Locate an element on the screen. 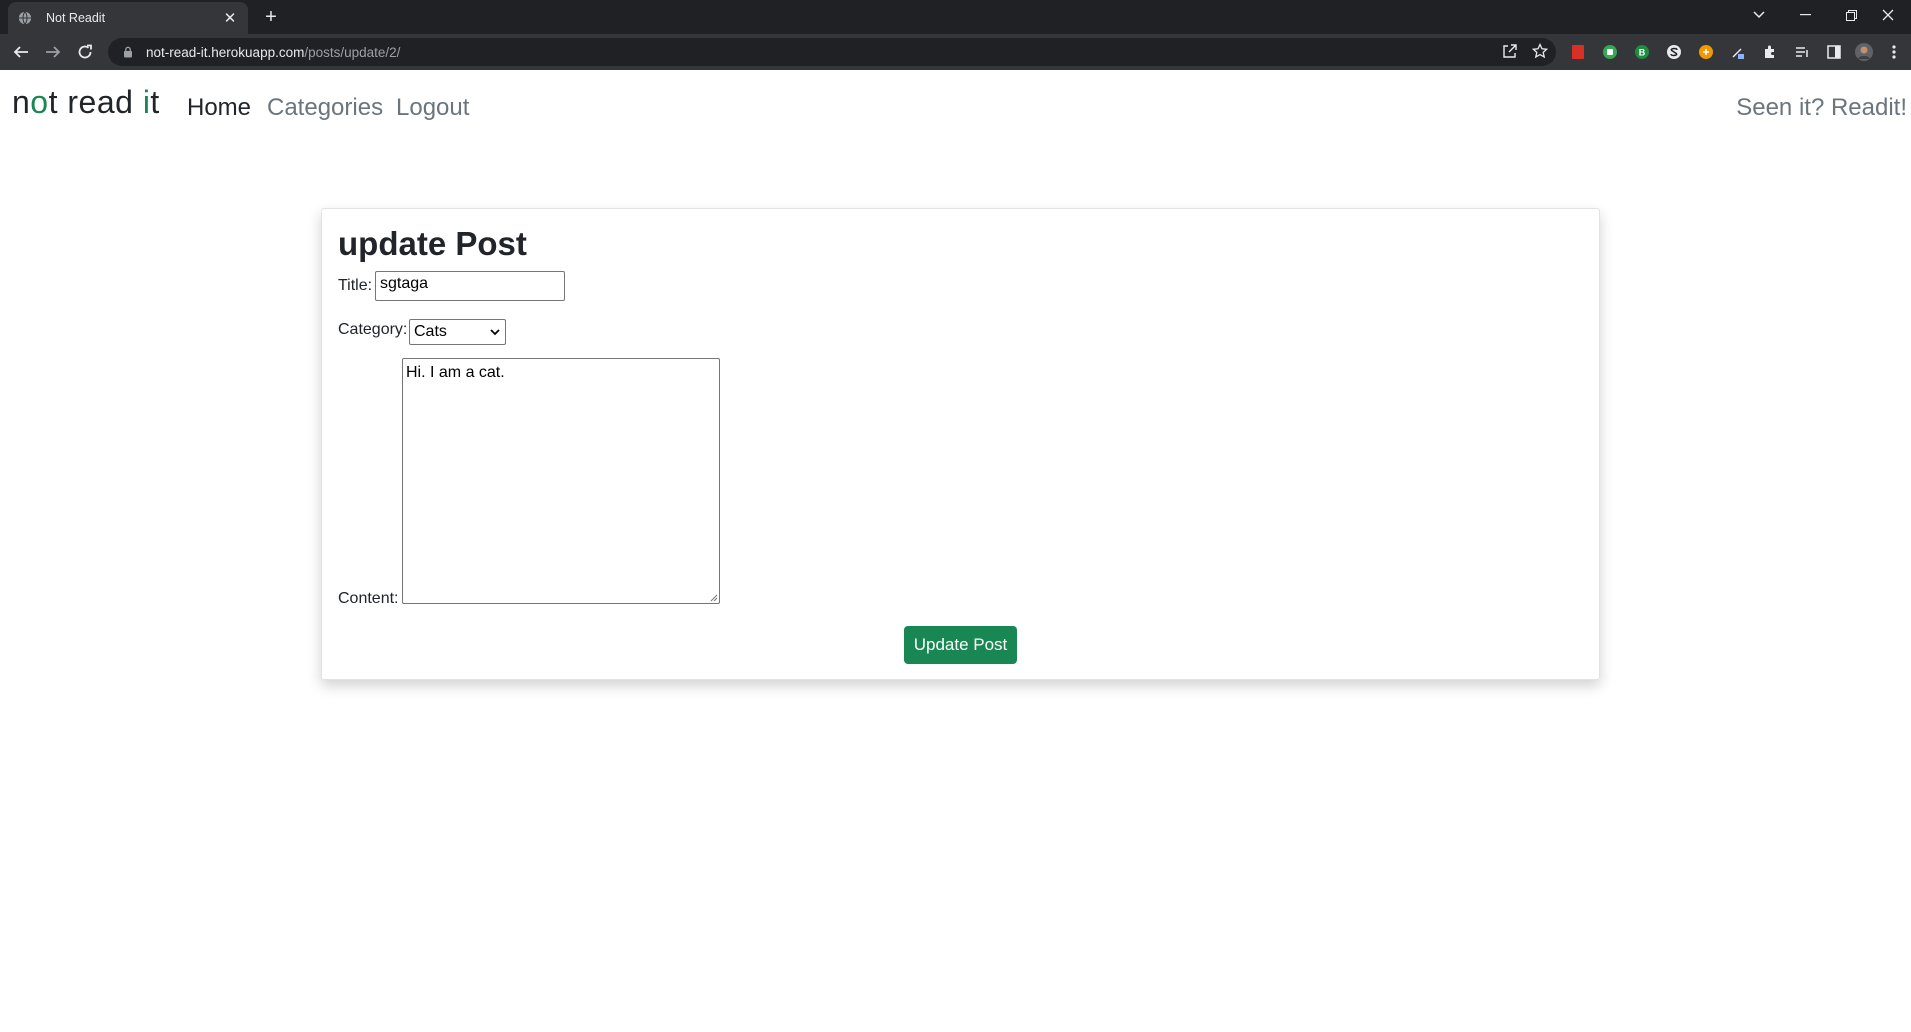 This screenshot has width=1911, height=1032. extension-s-icon is located at coordinates (1674, 52).